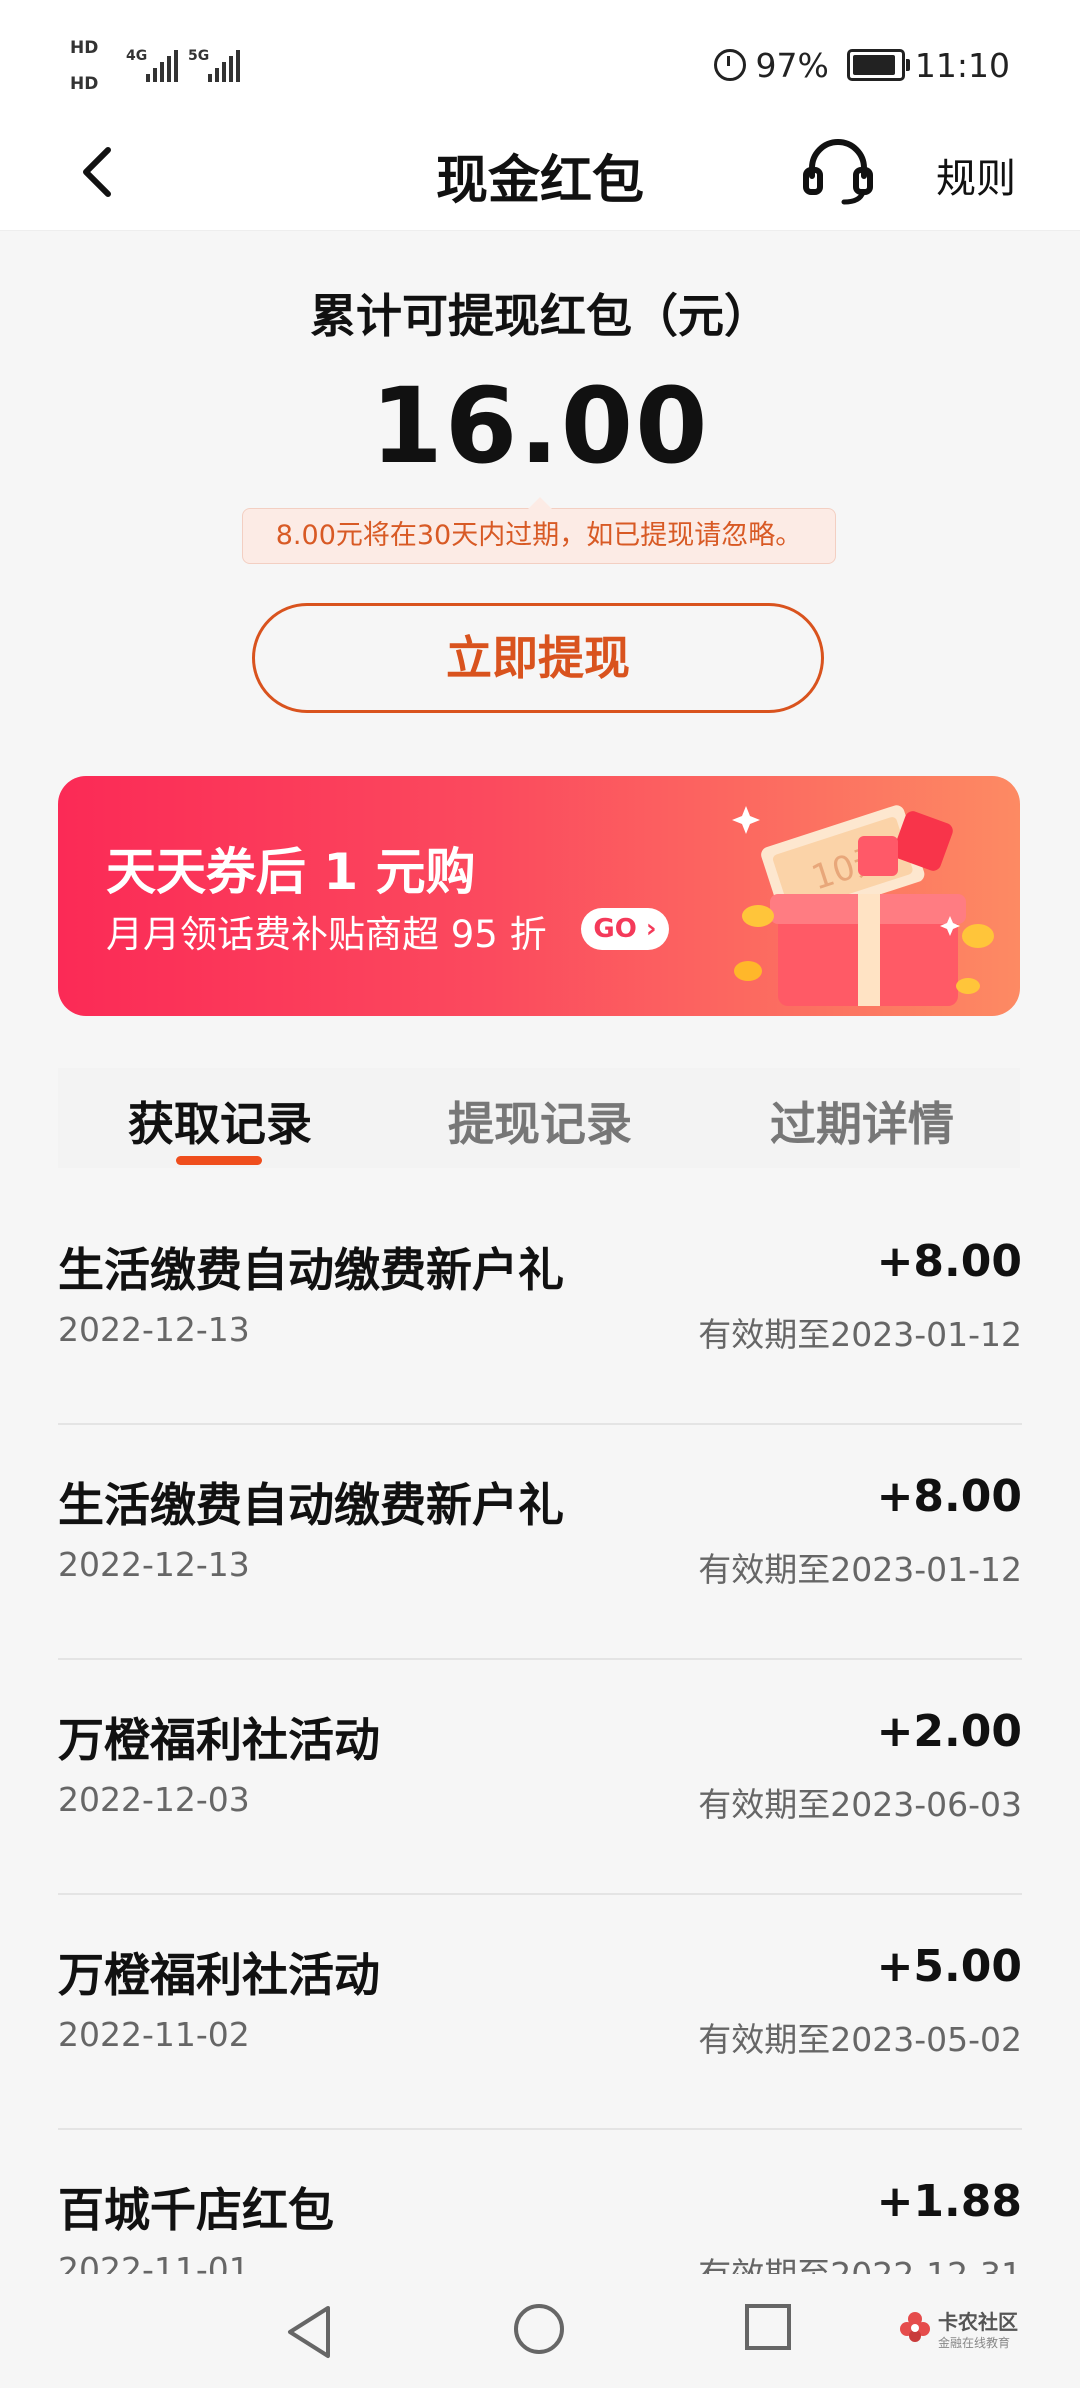  What do you see at coordinates (949, 2201) in the screenshot?
I see `record-amount: +1.88` at bounding box center [949, 2201].